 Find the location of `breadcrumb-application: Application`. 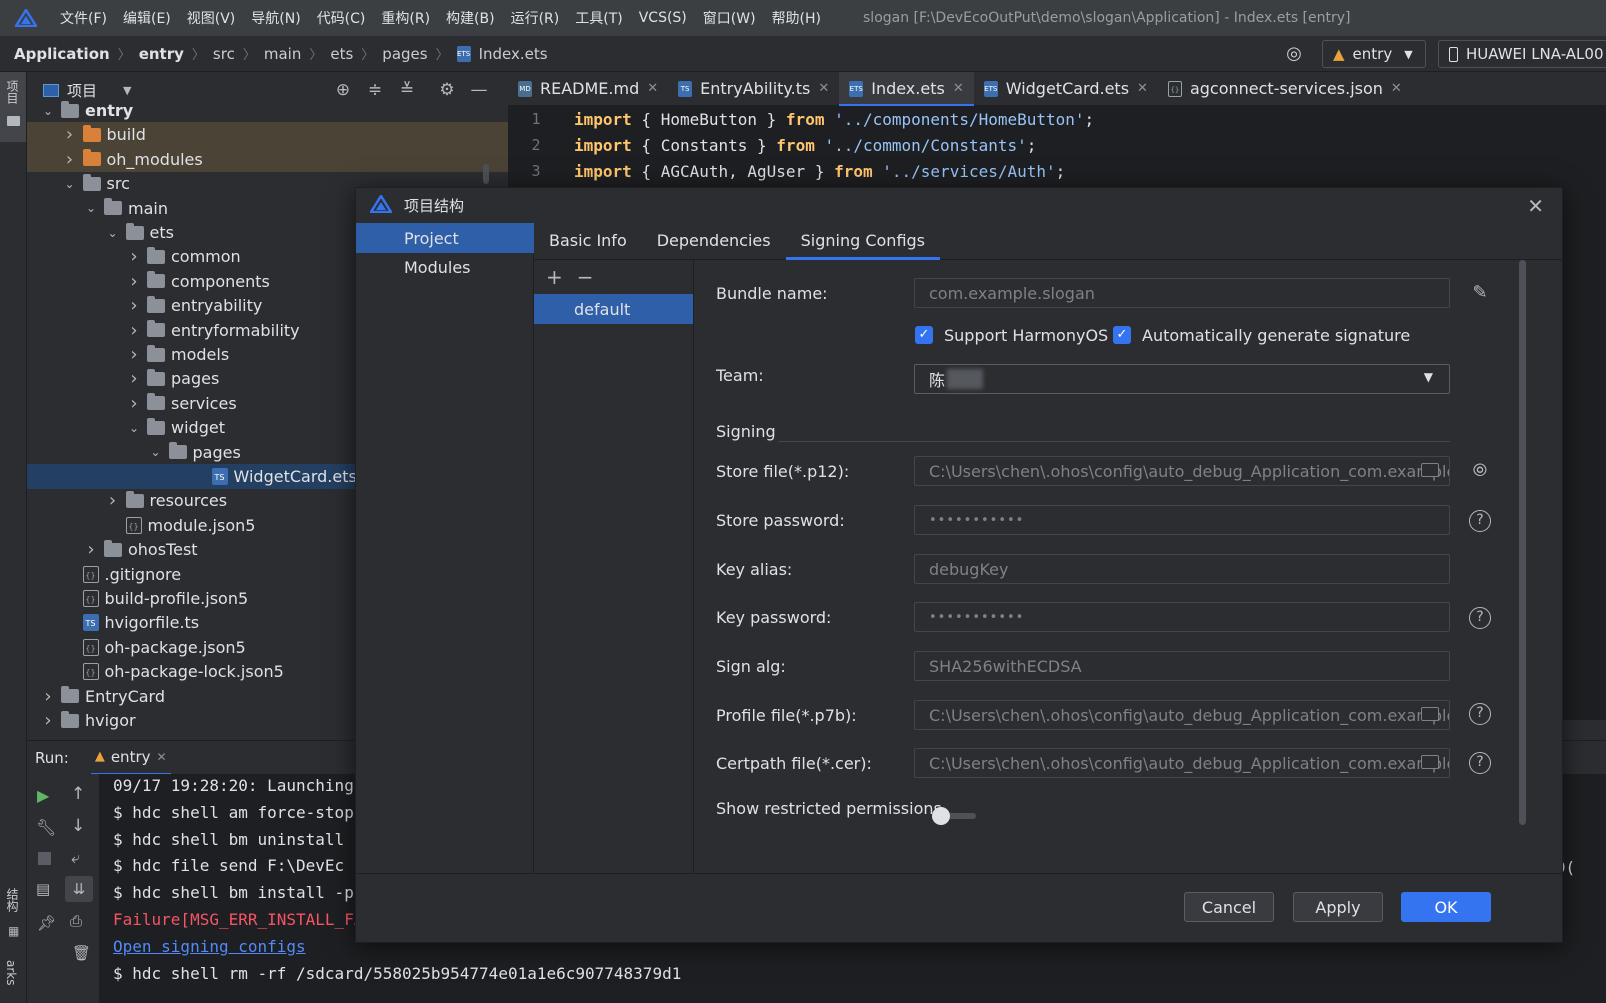

breadcrumb-application: Application is located at coordinates (62, 54).